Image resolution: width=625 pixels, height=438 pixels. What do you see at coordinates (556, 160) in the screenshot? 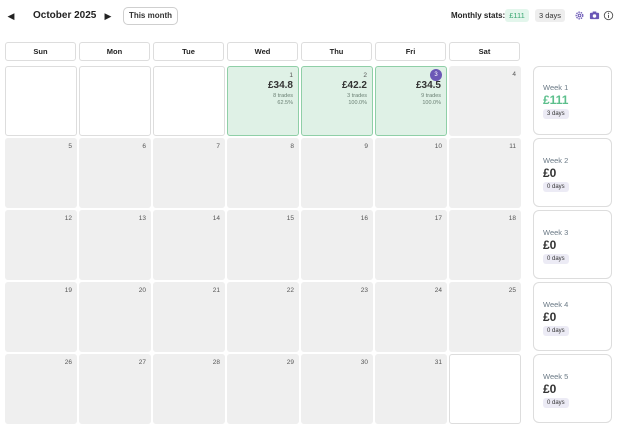
I see `week-title: Week 2` at bounding box center [556, 160].